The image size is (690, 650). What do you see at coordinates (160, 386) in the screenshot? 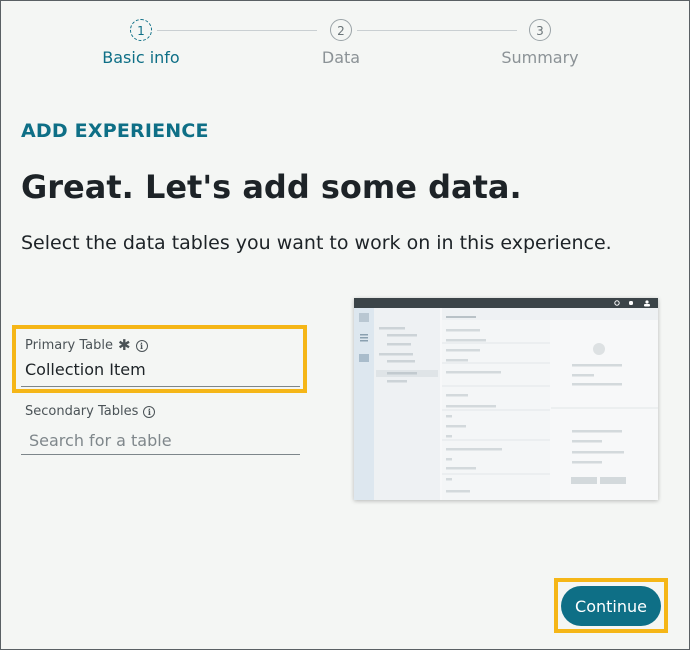
I see `field-underline` at bounding box center [160, 386].